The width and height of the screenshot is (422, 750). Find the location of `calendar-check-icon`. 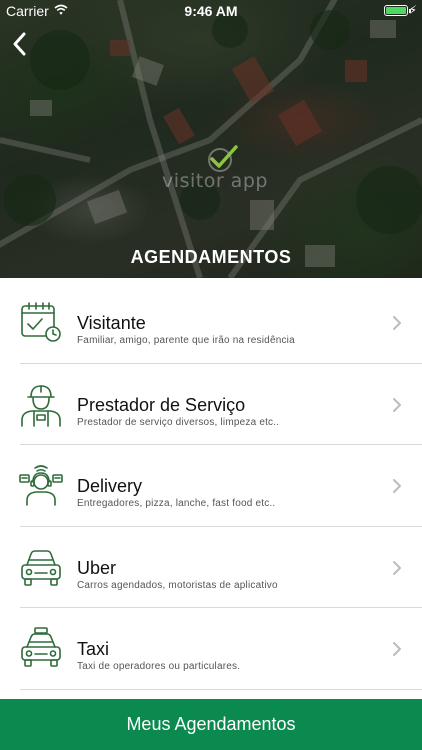

calendar-check-icon is located at coordinates (41, 322).